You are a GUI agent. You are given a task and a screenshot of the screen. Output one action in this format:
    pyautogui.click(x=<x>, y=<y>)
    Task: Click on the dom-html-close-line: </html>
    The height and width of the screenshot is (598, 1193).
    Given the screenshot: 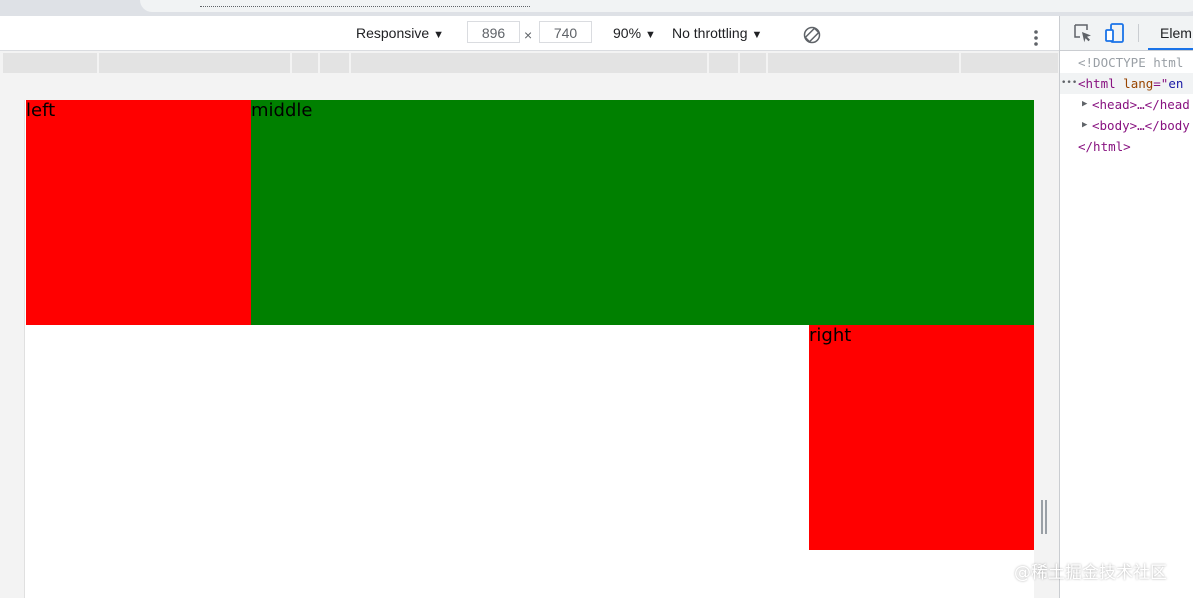 What is the action you would take?
    pyautogui.click(x=1126, y=146)
    